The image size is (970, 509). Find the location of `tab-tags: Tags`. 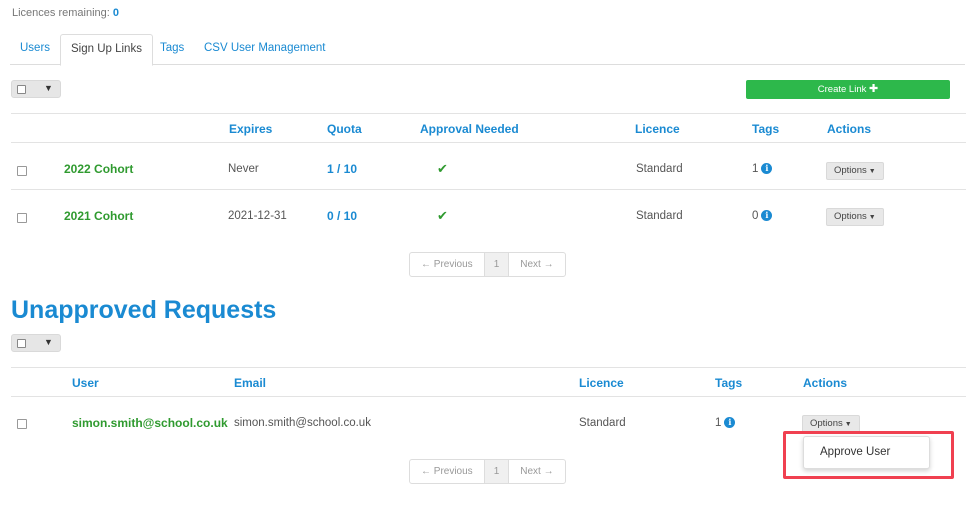

tab-tags: Tags is located at coordinates (172, 49).